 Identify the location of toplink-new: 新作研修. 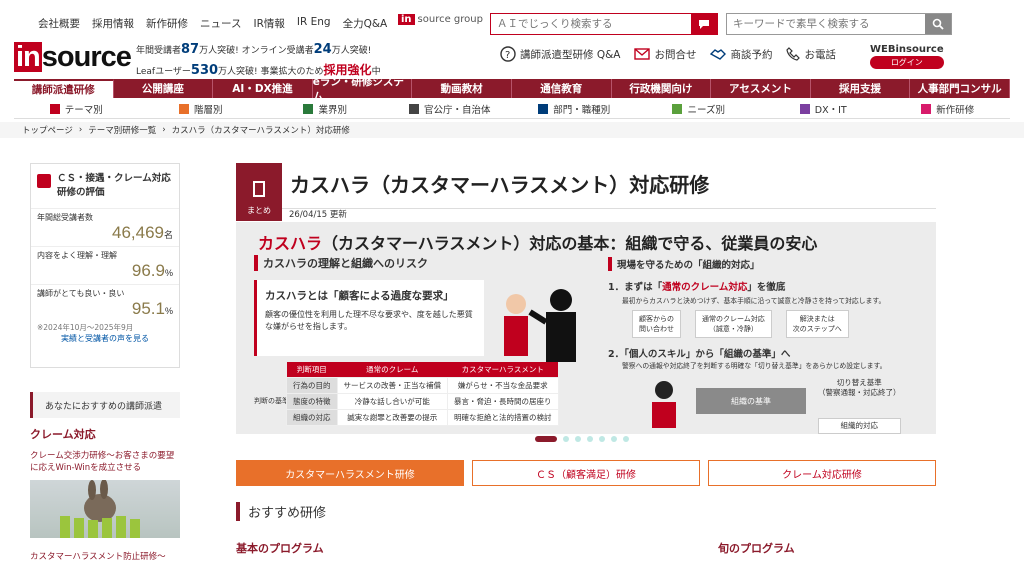
(167, 23).